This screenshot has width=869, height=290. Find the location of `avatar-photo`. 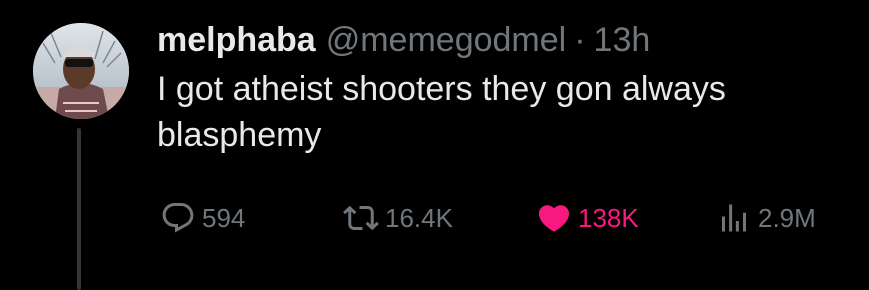

avatar-photo is located at coordinates (81, 71).